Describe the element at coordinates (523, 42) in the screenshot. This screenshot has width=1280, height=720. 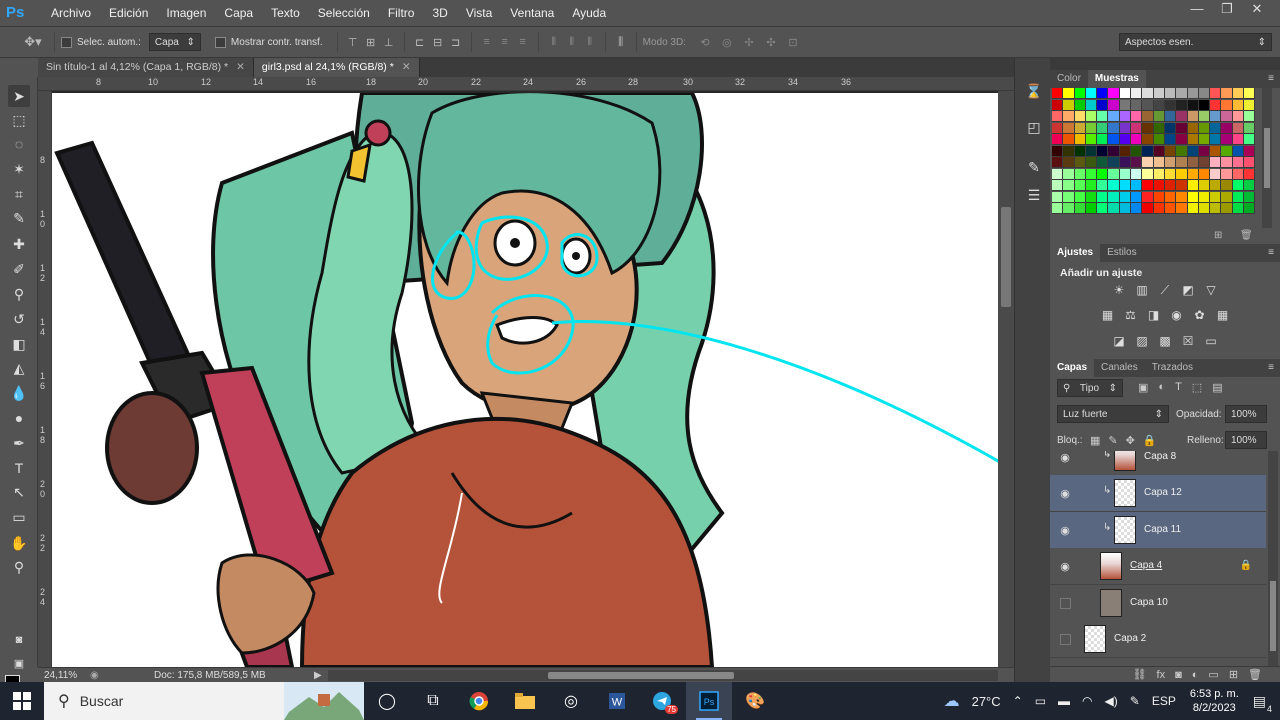
I see `distribute-bottom-icon: ≡` at that location.